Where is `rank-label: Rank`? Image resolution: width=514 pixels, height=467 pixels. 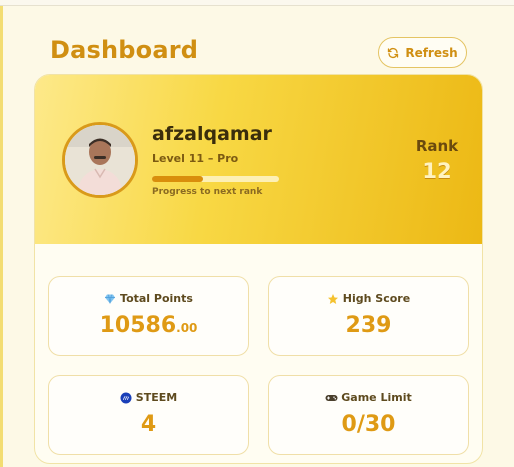 rank-label: Rank is located at coordinates (437, 146).